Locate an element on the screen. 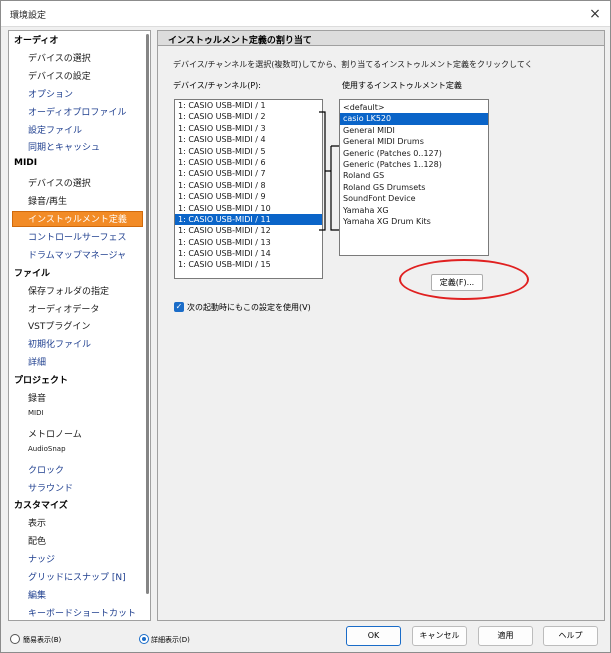 The image size is (611, 653). channel-item: 1: CASIO USB-MIDI / 14 is located at coordinates (248, 253).